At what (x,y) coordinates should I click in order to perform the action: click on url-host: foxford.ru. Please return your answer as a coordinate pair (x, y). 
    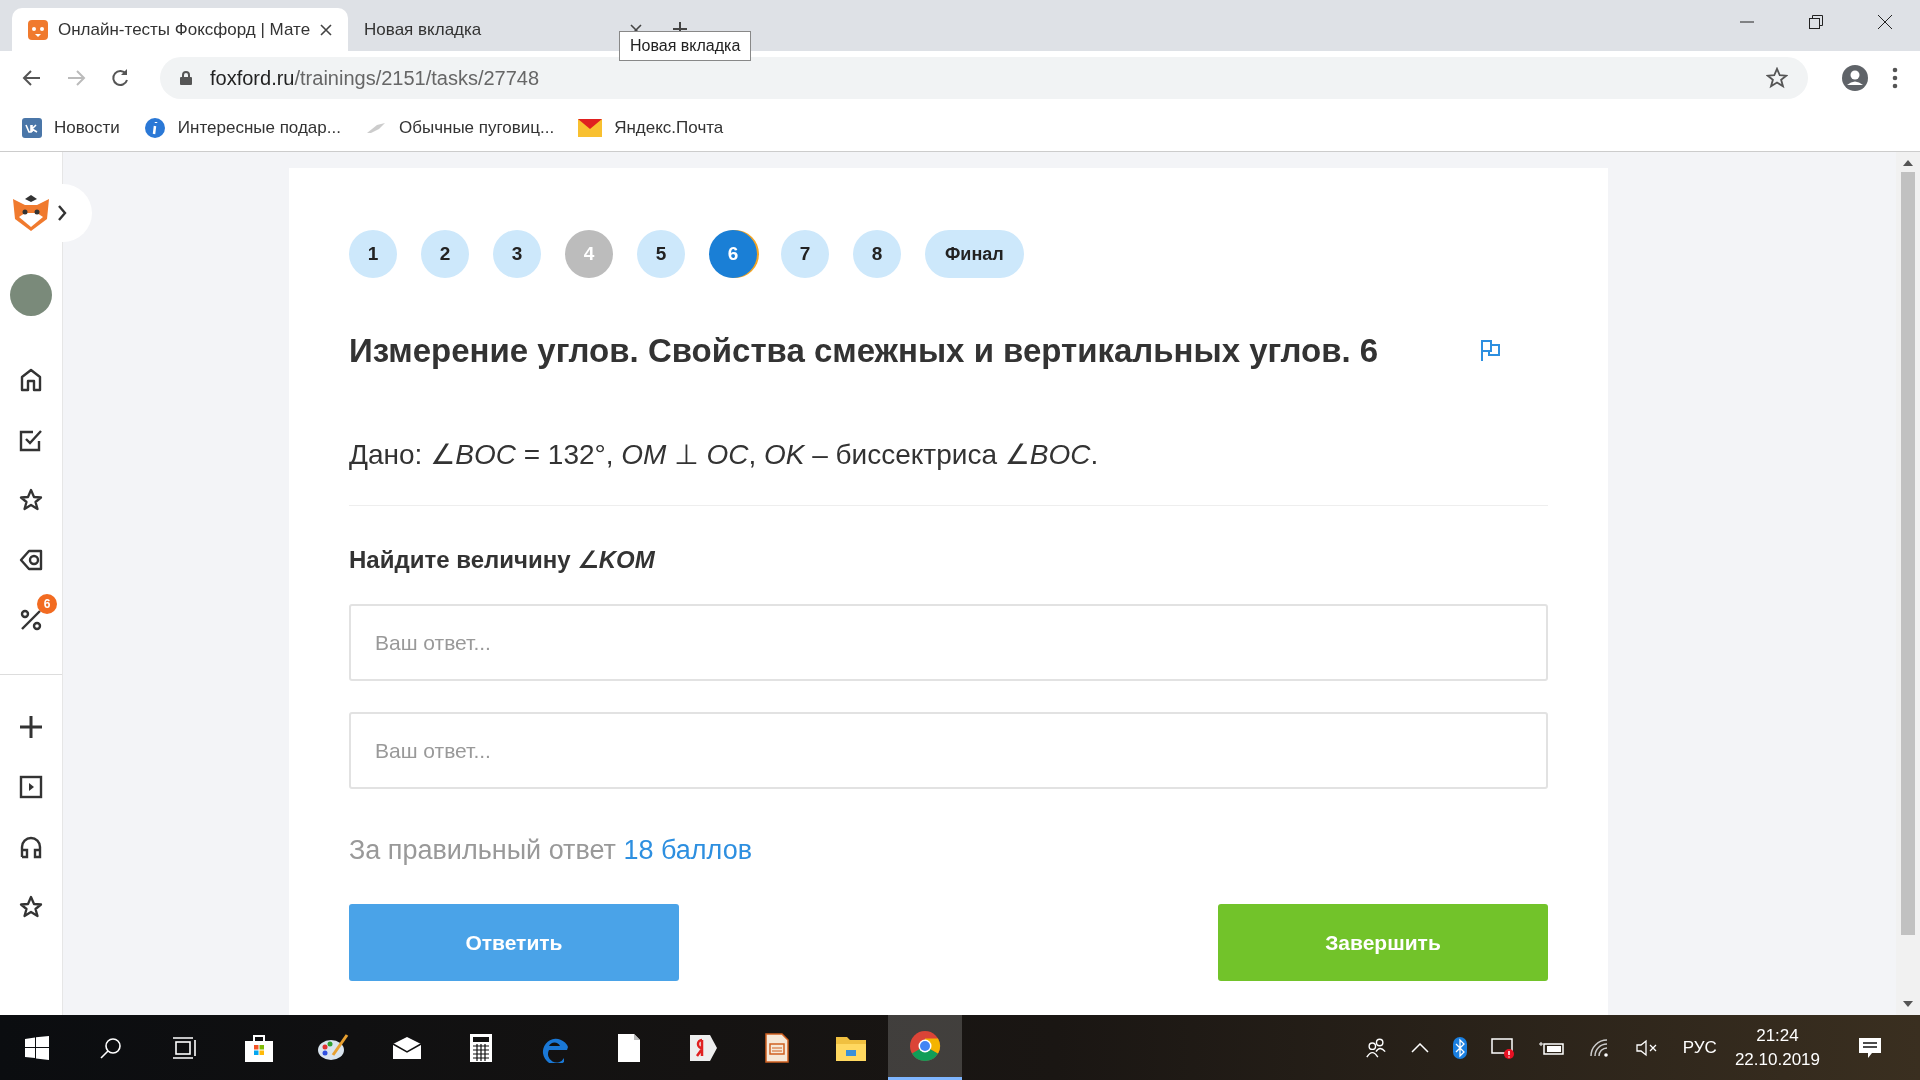
    Looking at the image, I should click on (252, 77).